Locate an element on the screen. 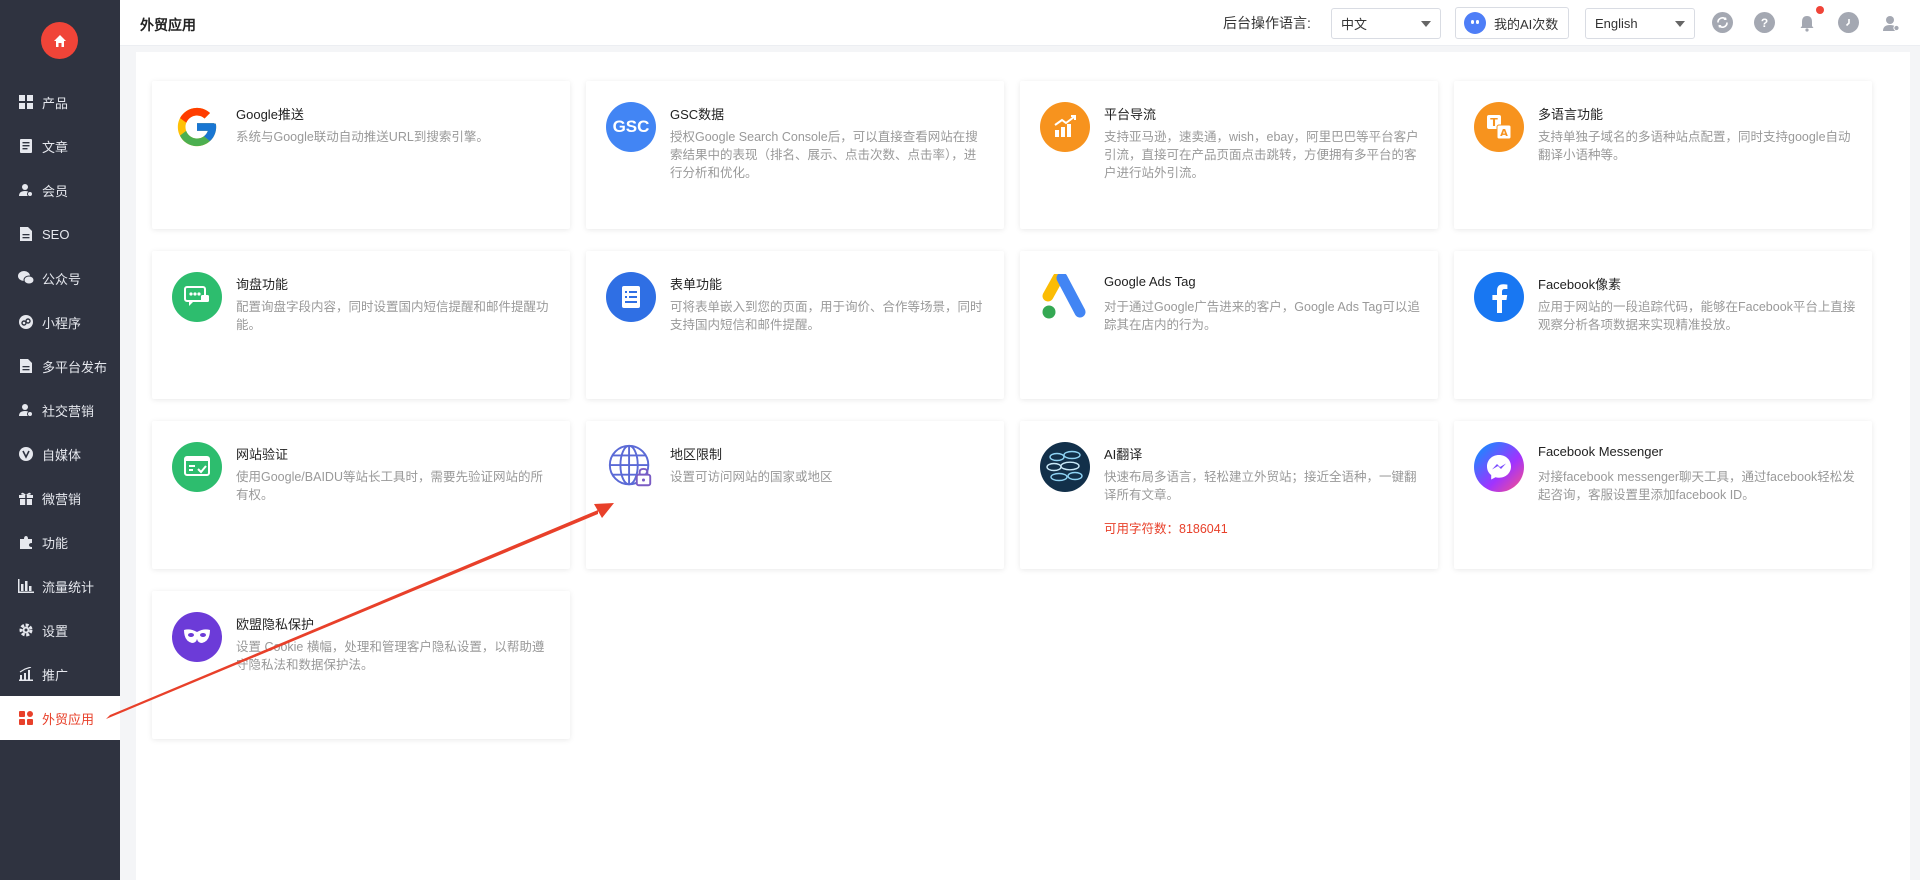 The height and width of the screenshot is (880, 1920). card-title: Google Ads Tag is located at coordinates (1150, 281).